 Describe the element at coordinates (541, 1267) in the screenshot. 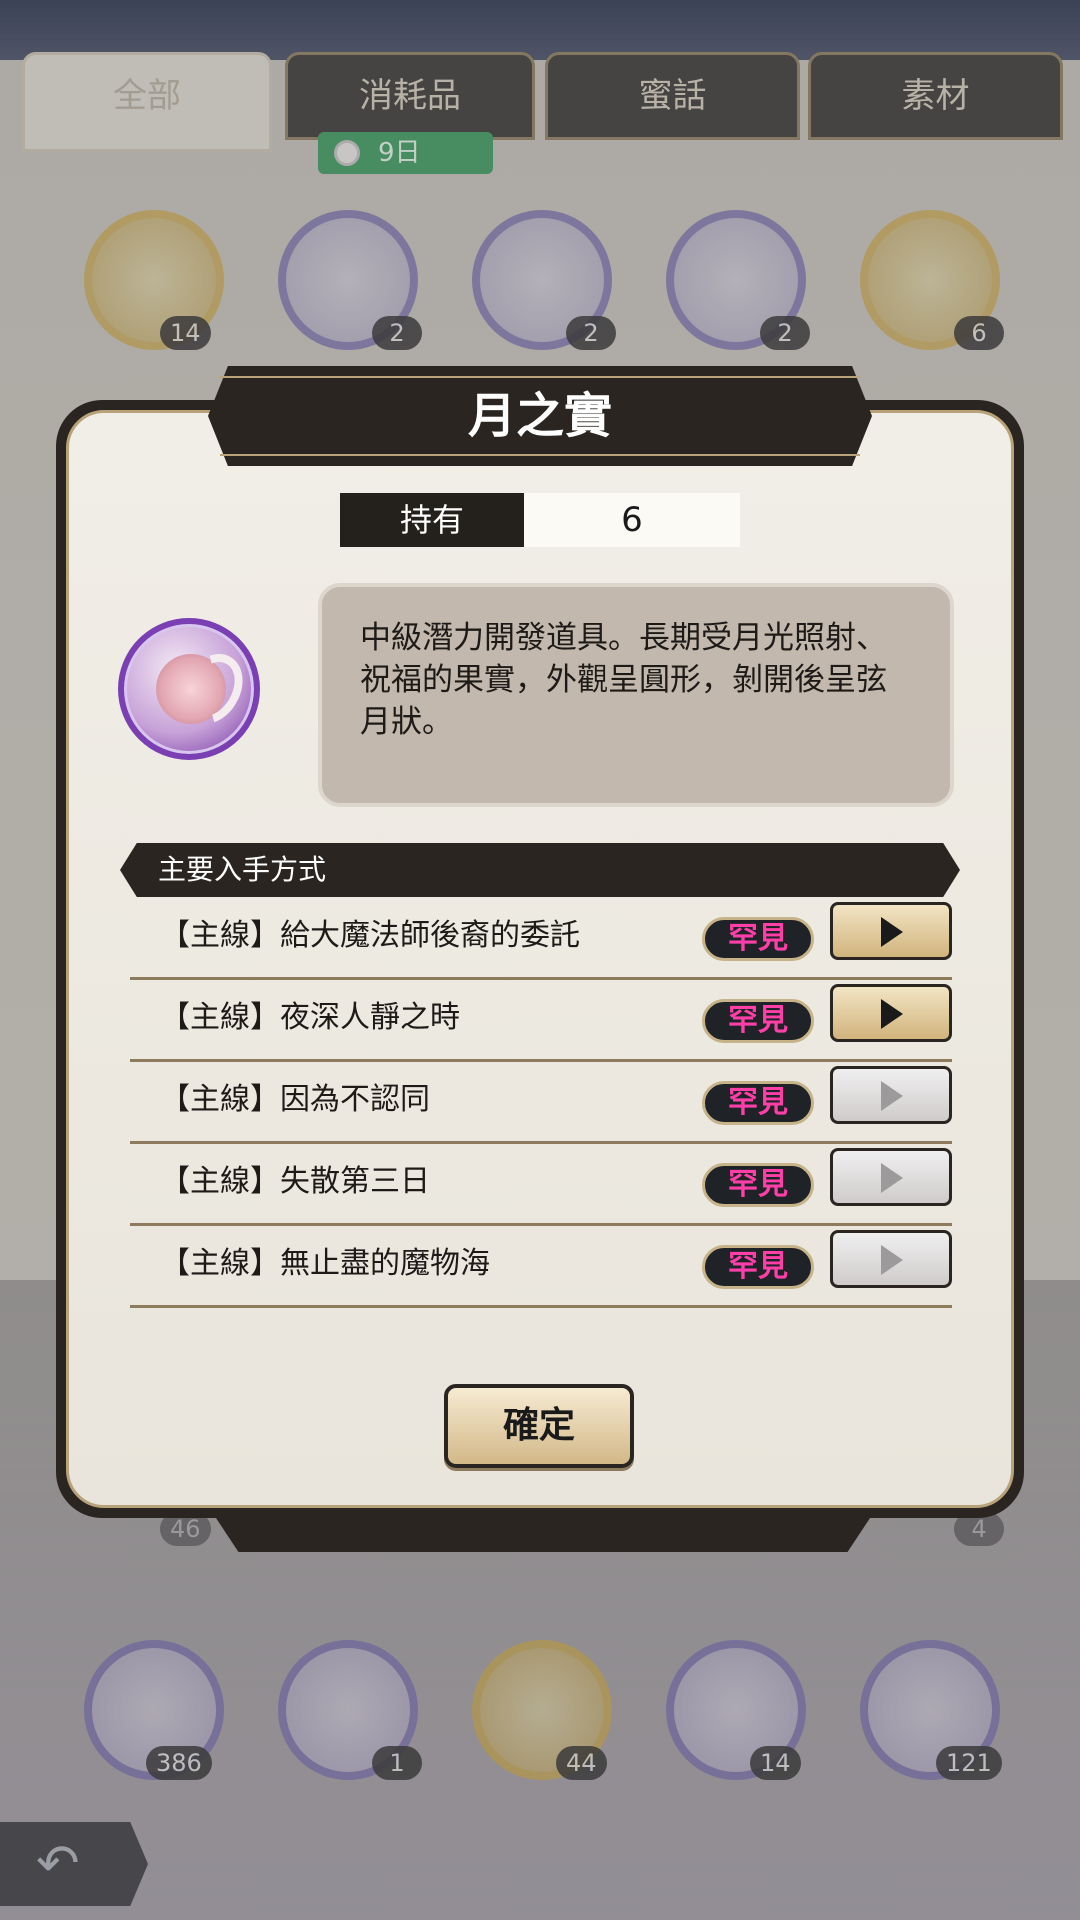

I see `acquire-row: 【主線】無止盡的魔物海 罕見` at that location.